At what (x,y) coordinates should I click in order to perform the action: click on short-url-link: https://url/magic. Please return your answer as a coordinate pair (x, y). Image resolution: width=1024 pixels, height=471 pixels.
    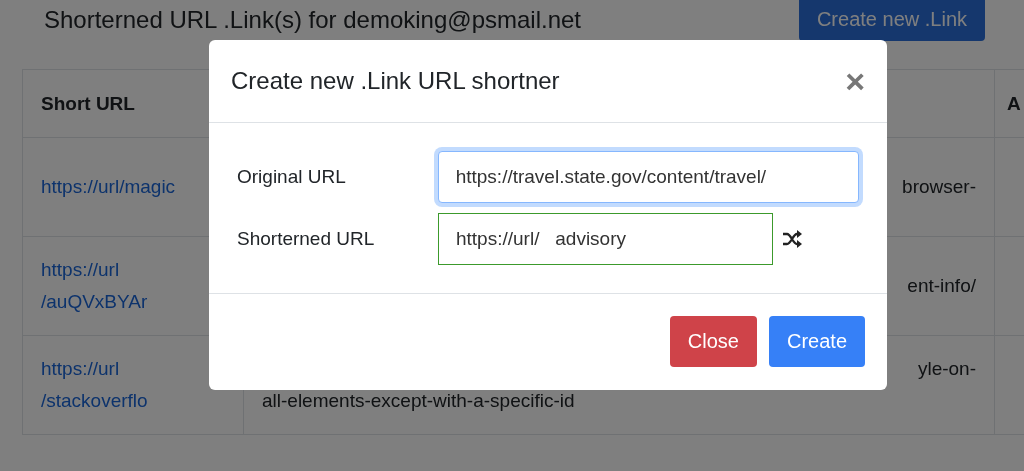
    Looking at the image, I should click on (108, 187).